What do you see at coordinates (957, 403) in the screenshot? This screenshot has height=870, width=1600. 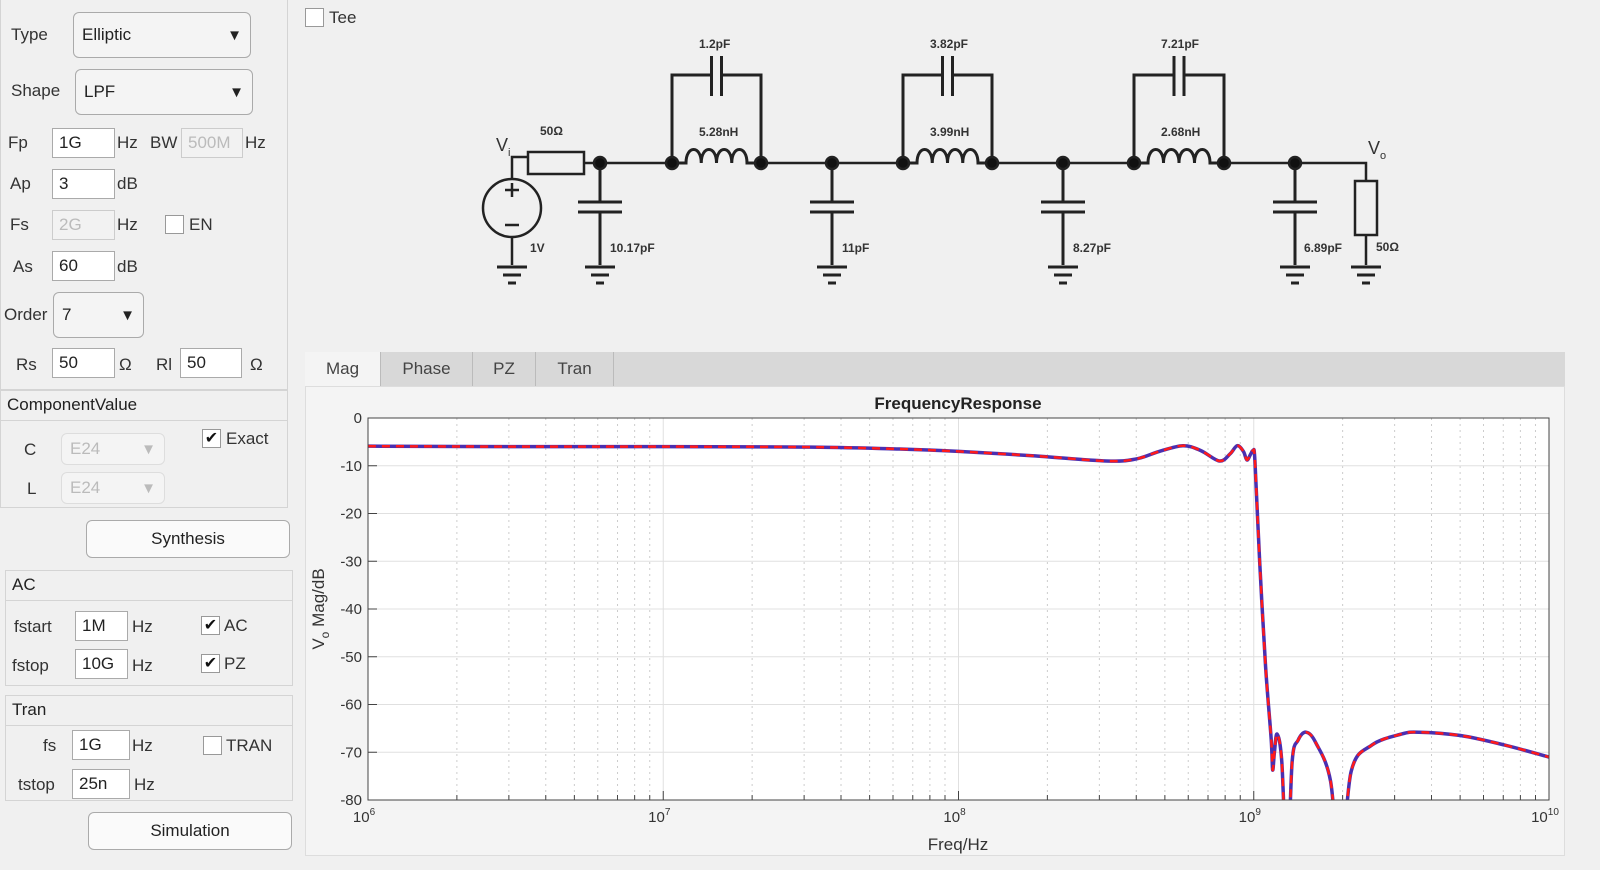 I see `chart-title: FrequencyResponse` at bounding box center [957, 403].